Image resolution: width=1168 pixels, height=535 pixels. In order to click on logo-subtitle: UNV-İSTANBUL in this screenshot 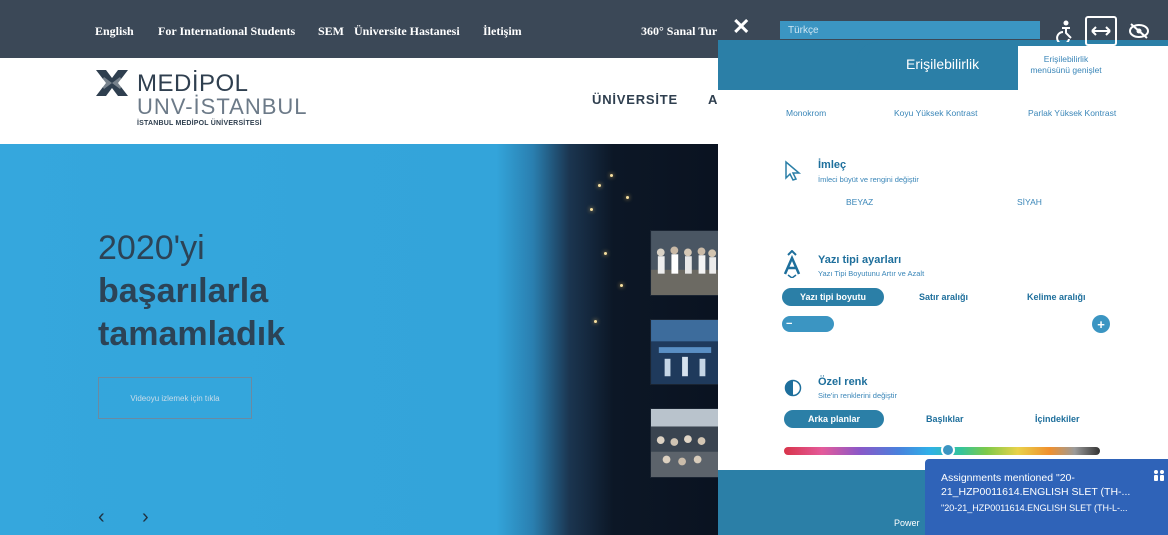, I will do `click(222, 106)`.